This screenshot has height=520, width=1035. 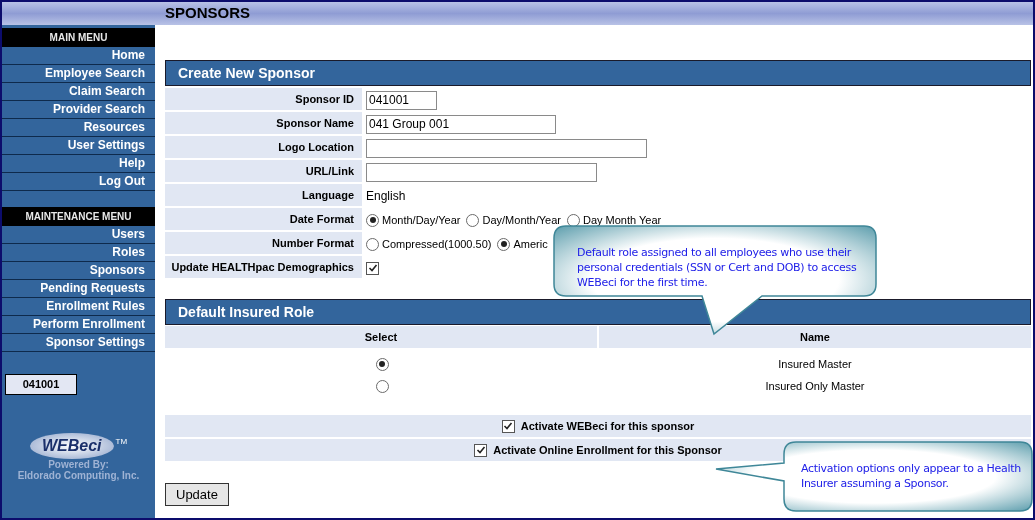 What do you see at coordinates (78, 110) in the screenshot?
I see `menu-item: Provider Search` at bounding box center [78, 110].